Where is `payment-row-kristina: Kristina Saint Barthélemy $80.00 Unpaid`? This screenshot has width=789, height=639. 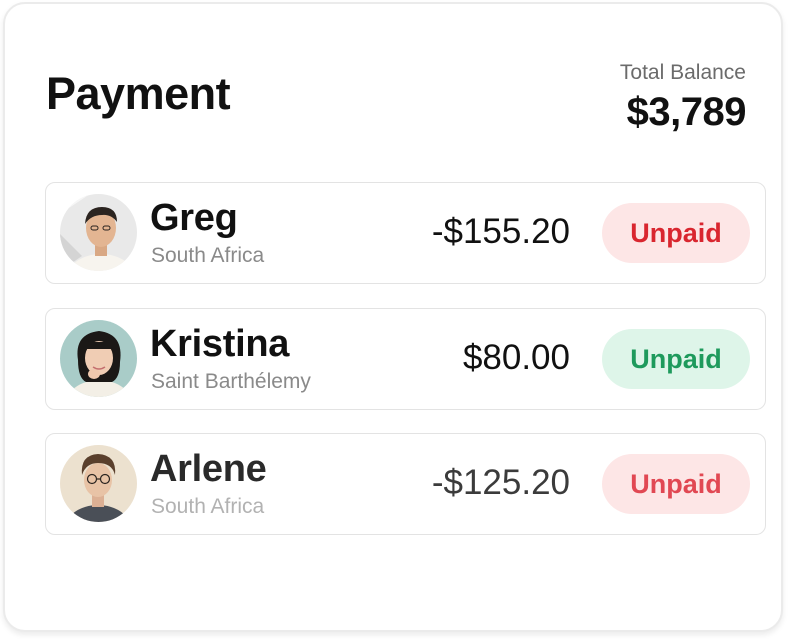 payment-row-kristina: Kristina Saint Barthélemy $80.00 Unpaid is located at coordinates (405, 359).